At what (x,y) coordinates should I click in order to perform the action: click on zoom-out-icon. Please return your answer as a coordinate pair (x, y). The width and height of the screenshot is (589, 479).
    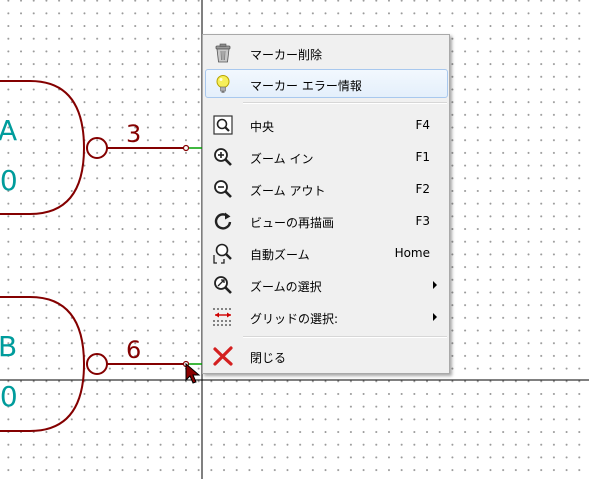
    Looking at the image, I should click on (223, 189).